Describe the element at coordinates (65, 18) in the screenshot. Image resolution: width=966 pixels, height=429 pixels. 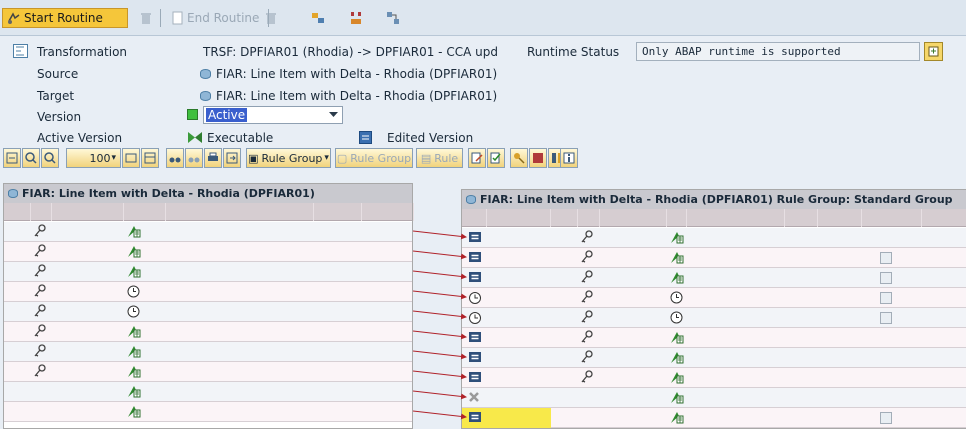
I see `start-routine-button: Start Routine` at that location.